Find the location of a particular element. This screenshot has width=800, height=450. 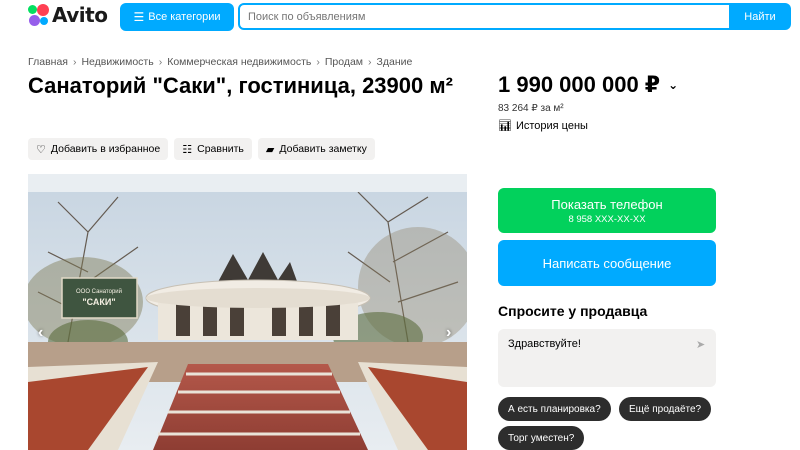

header: Avito ☰ Все категории Найти is located at coordinates (400, 17).